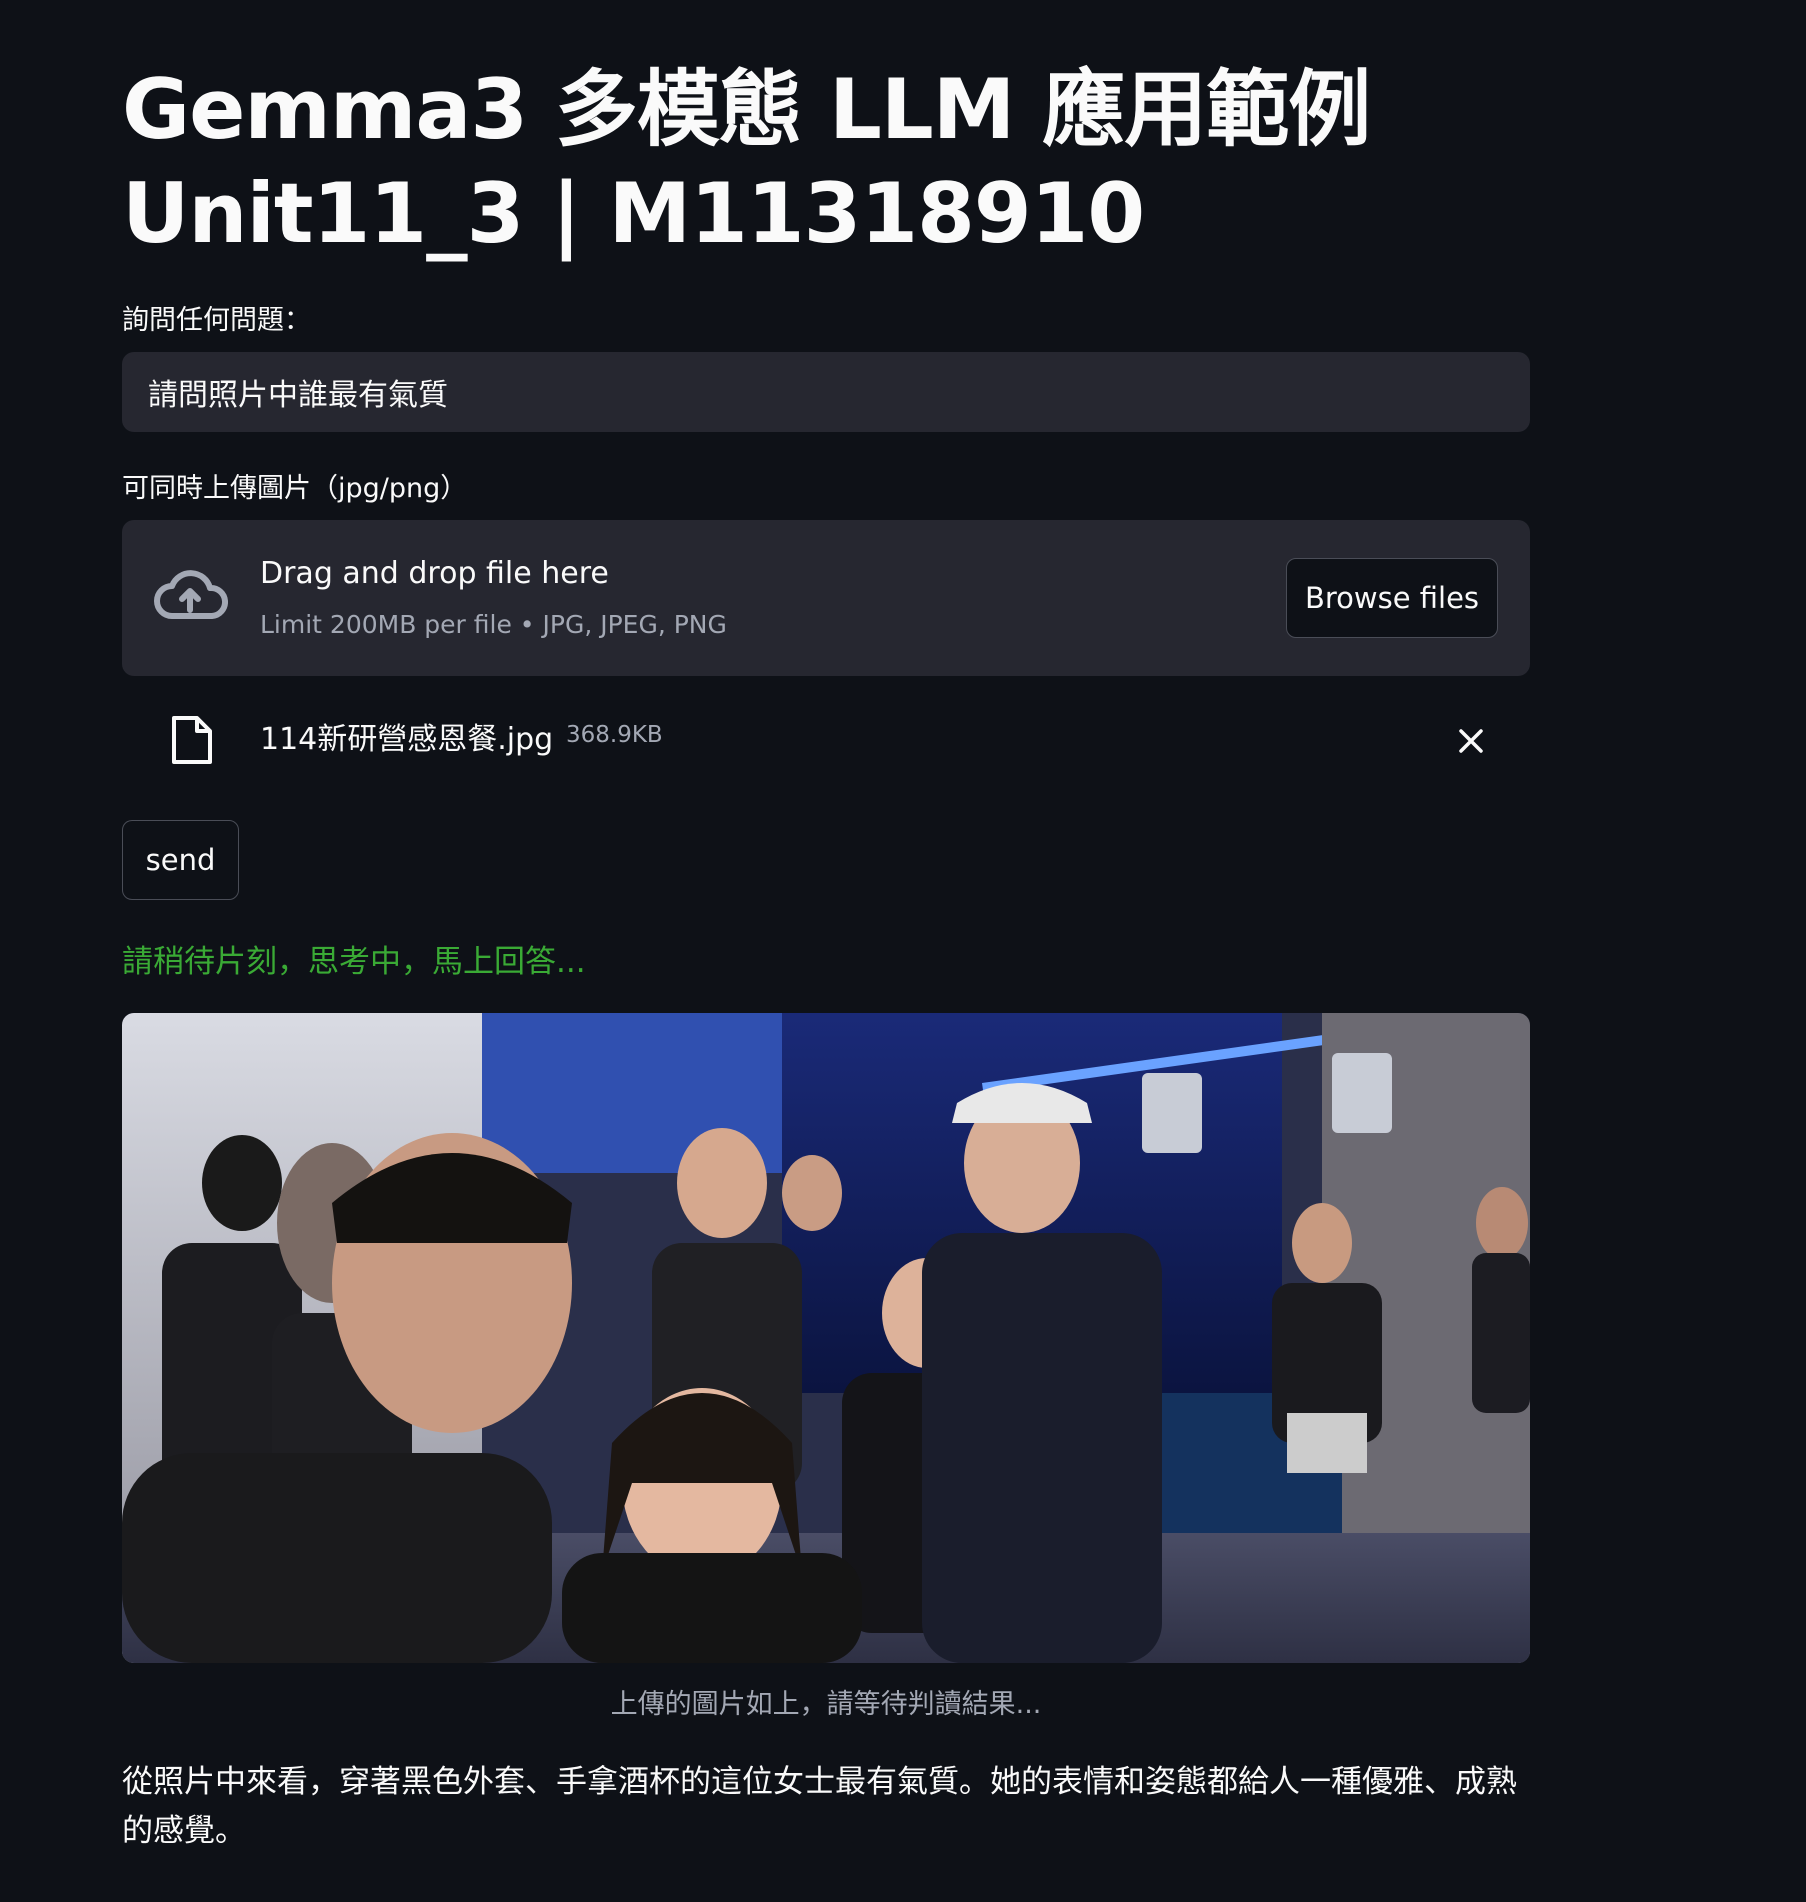 Image resolution: width=1806 pixels, height=1902 pixels. Describe the element at coordinates (493, 624) in the screenshot. I see `dropzone-limit: Limit 200MB per file • JPG, JPEG, PNG` at that location.